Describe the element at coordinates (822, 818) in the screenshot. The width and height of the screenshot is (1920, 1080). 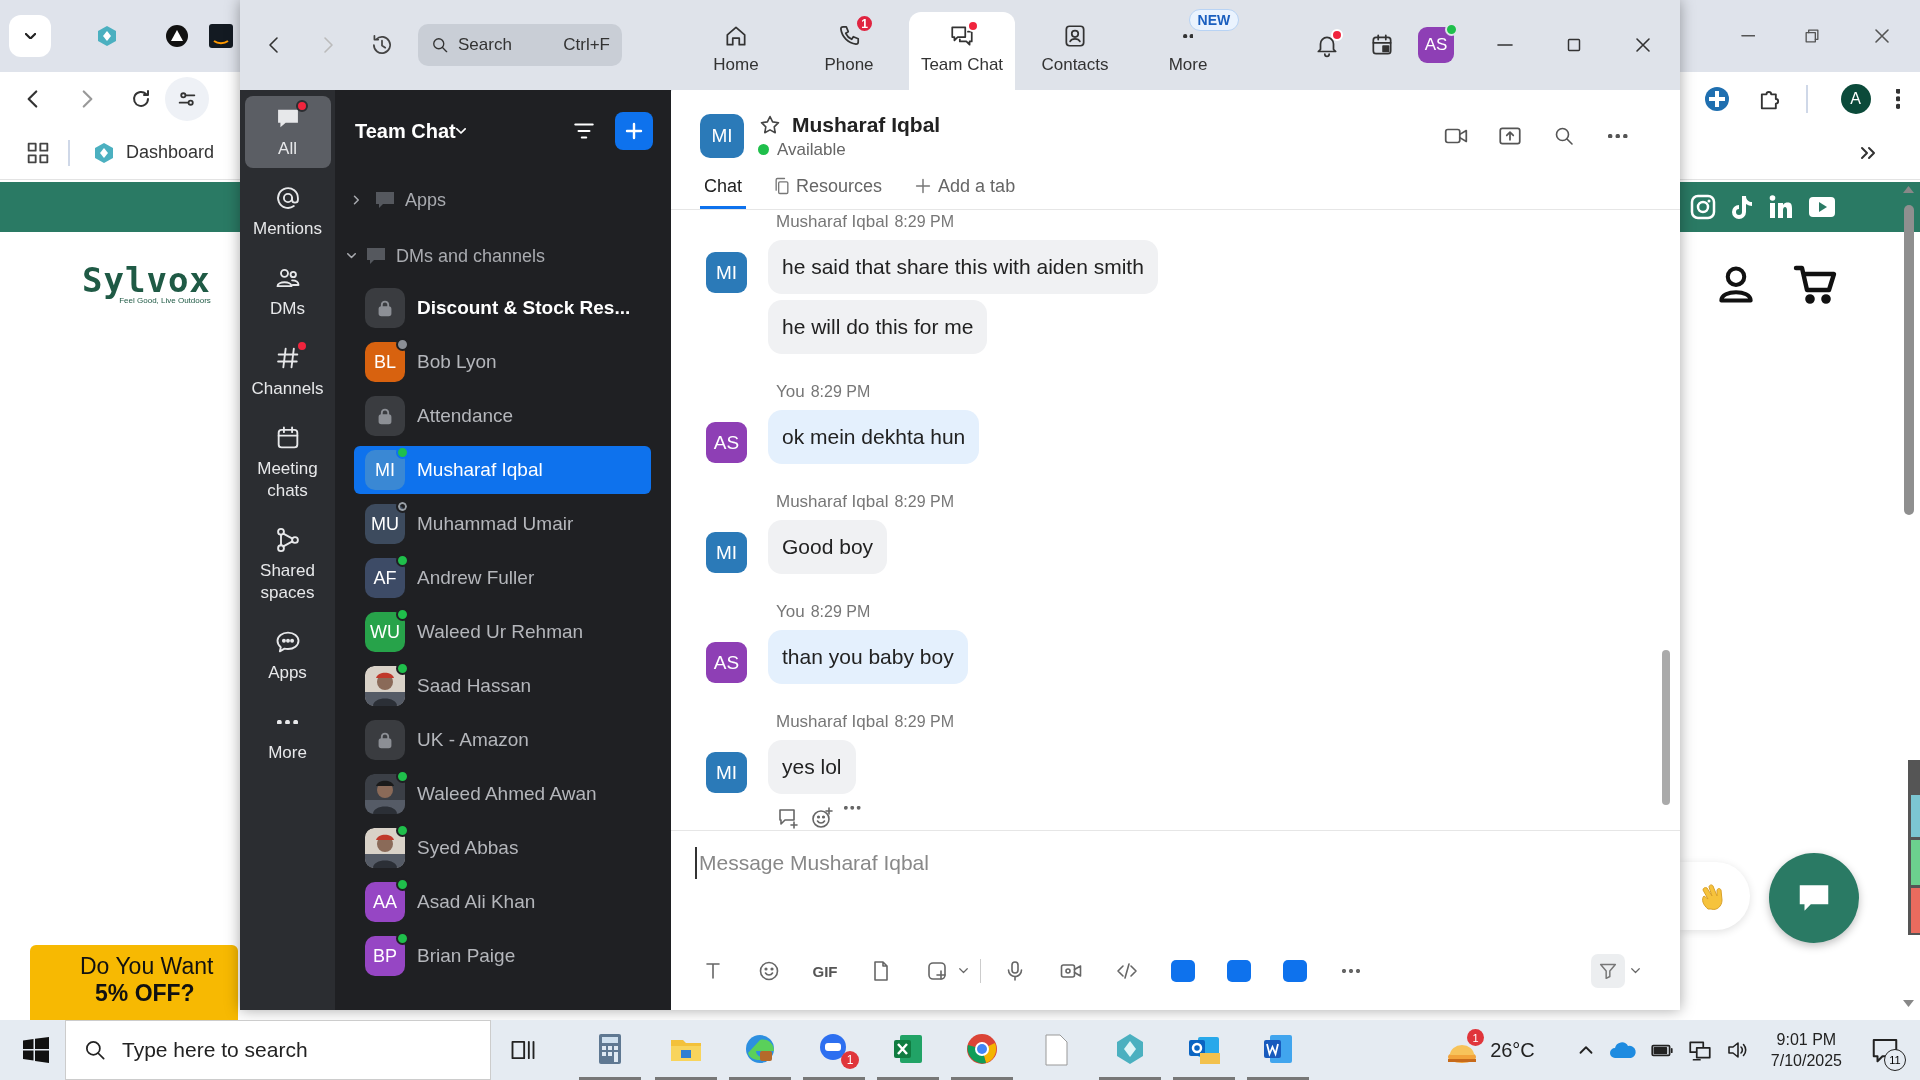
I see `add-reaction-icon` at that location.